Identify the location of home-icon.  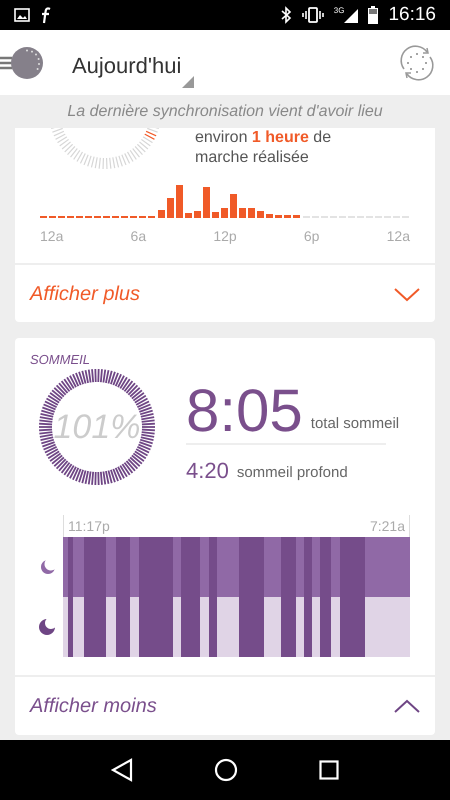
(226, 770).